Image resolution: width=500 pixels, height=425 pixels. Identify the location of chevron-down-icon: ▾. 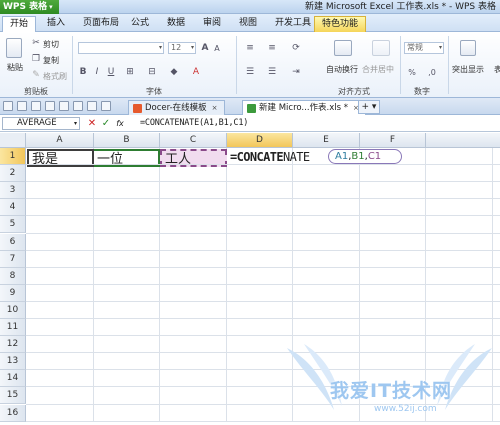
(160, 47).